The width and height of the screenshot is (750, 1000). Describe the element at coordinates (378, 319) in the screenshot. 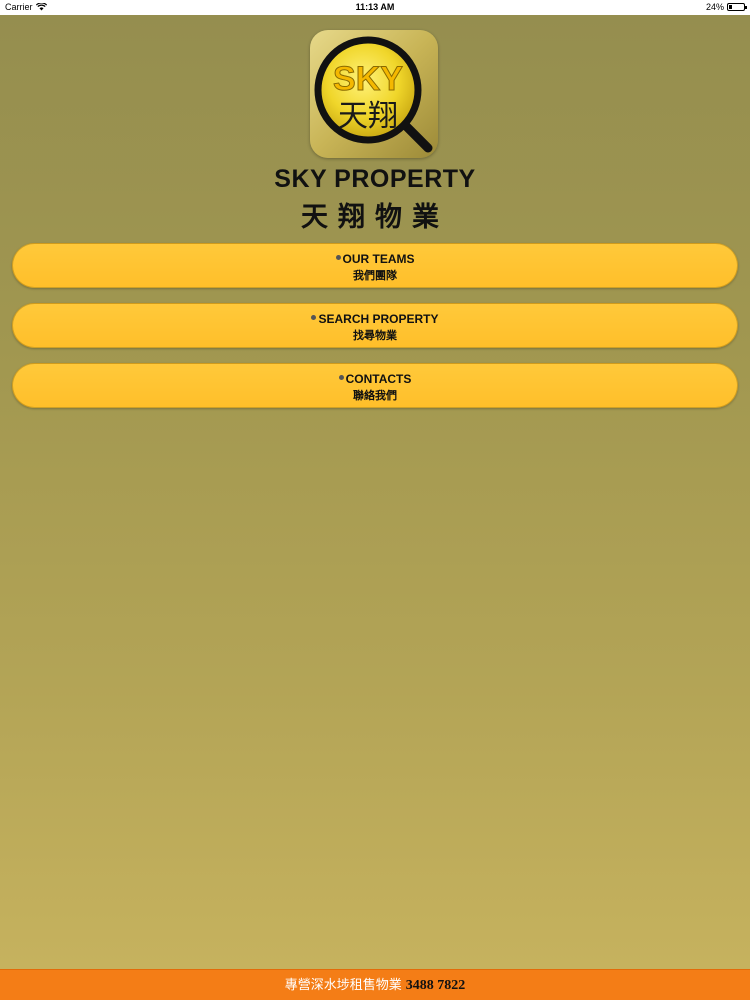

I see `search-property-label: SEARCH PROPERTY` at that location.